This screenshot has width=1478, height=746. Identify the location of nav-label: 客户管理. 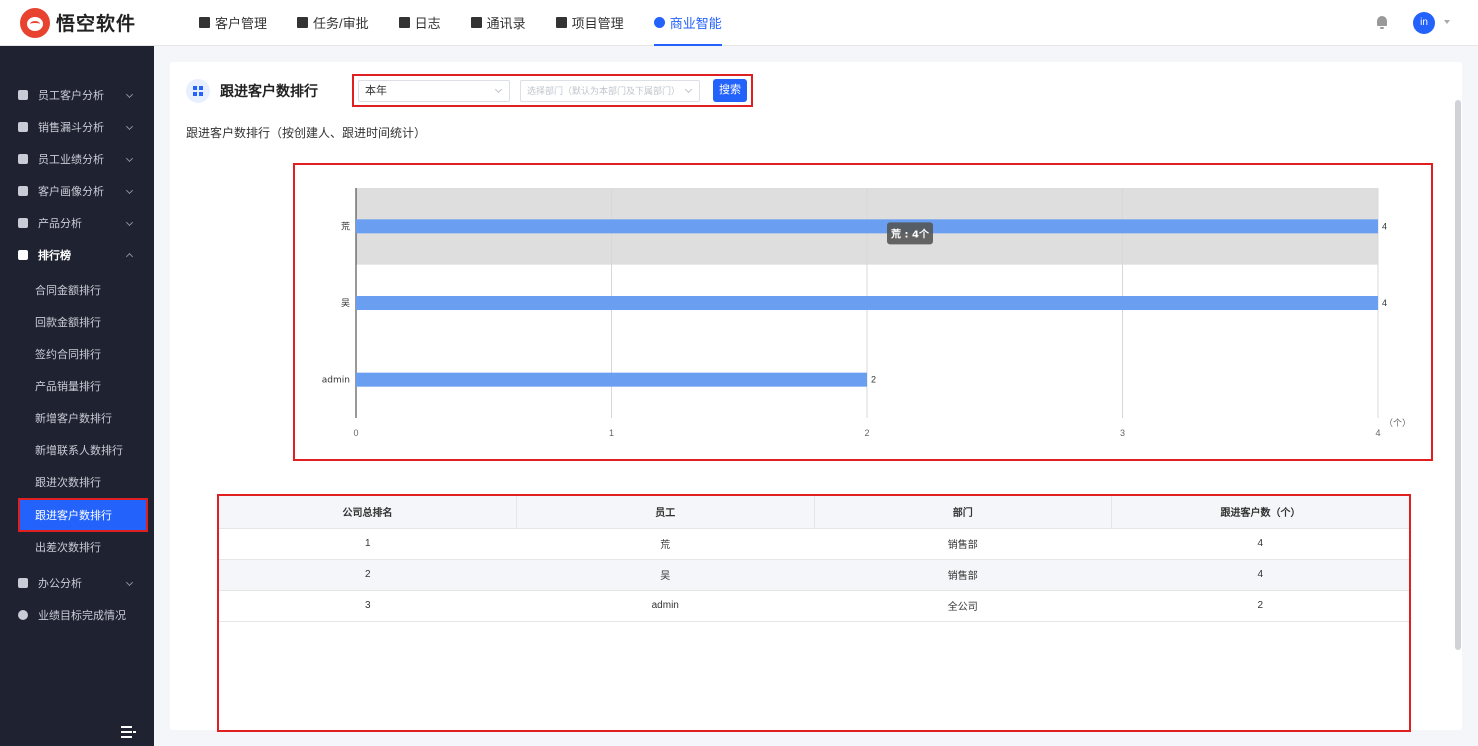
(241, 23).